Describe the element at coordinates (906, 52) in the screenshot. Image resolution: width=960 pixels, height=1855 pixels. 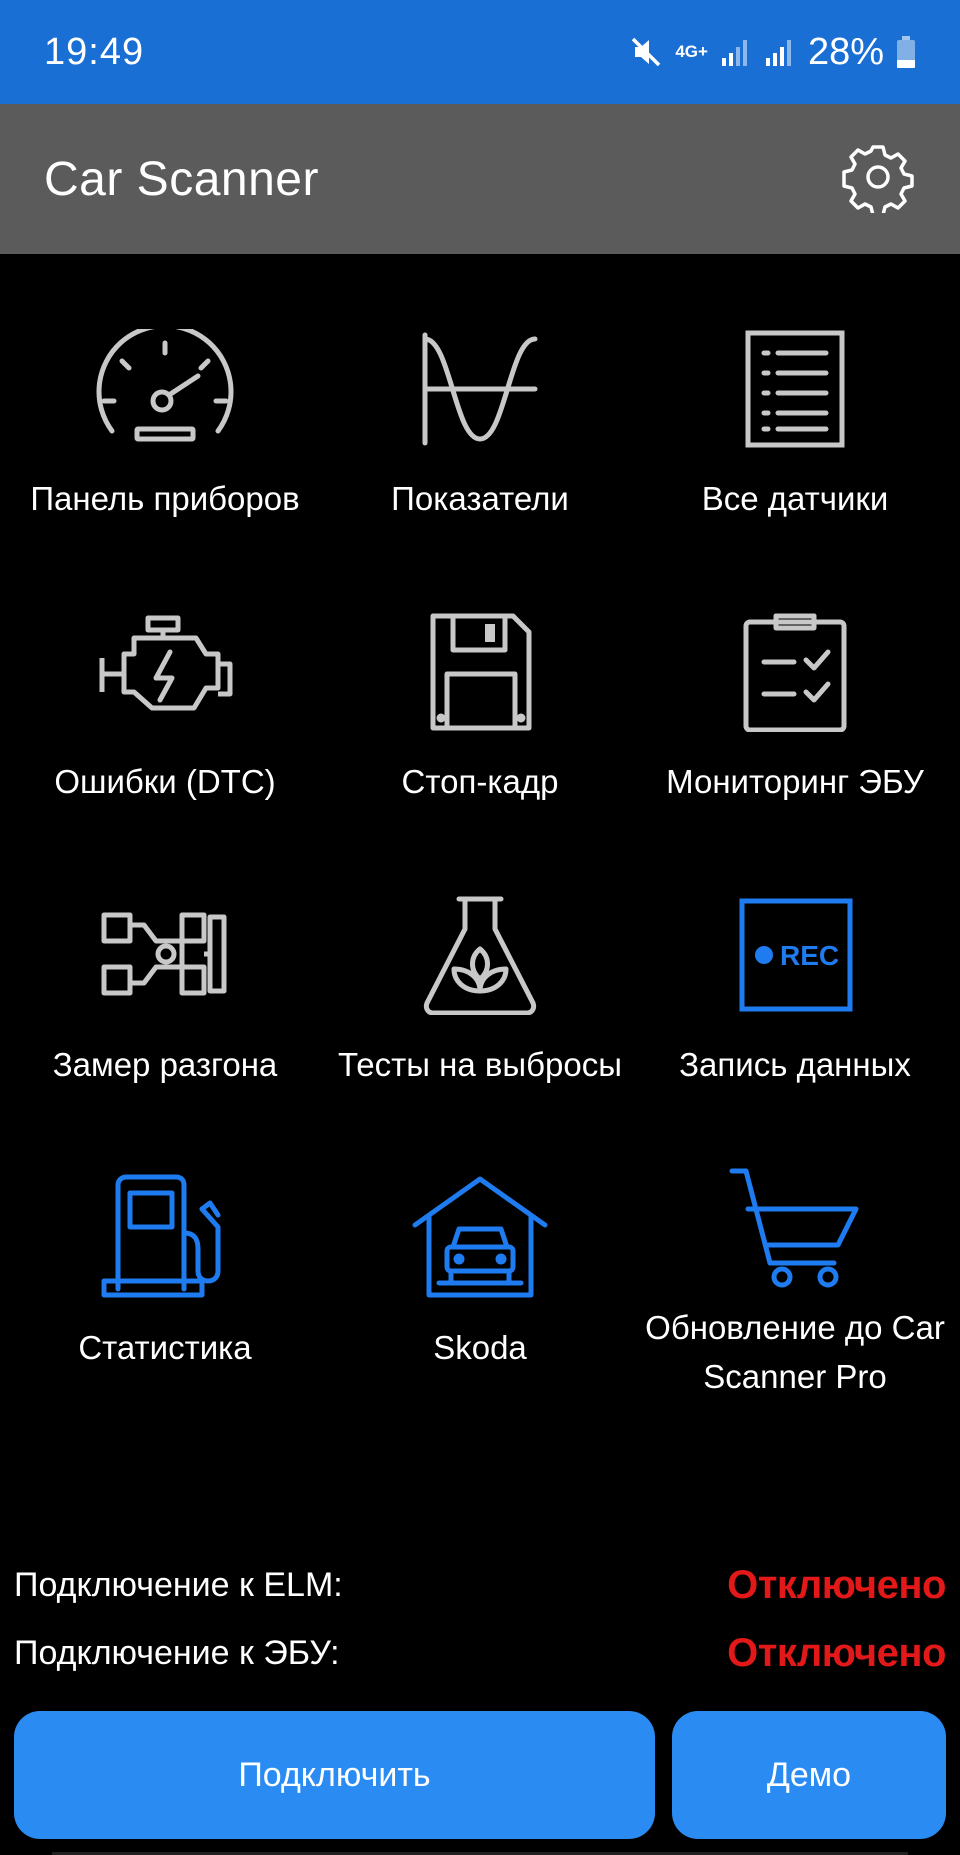
I see `battery-icon` at that location.